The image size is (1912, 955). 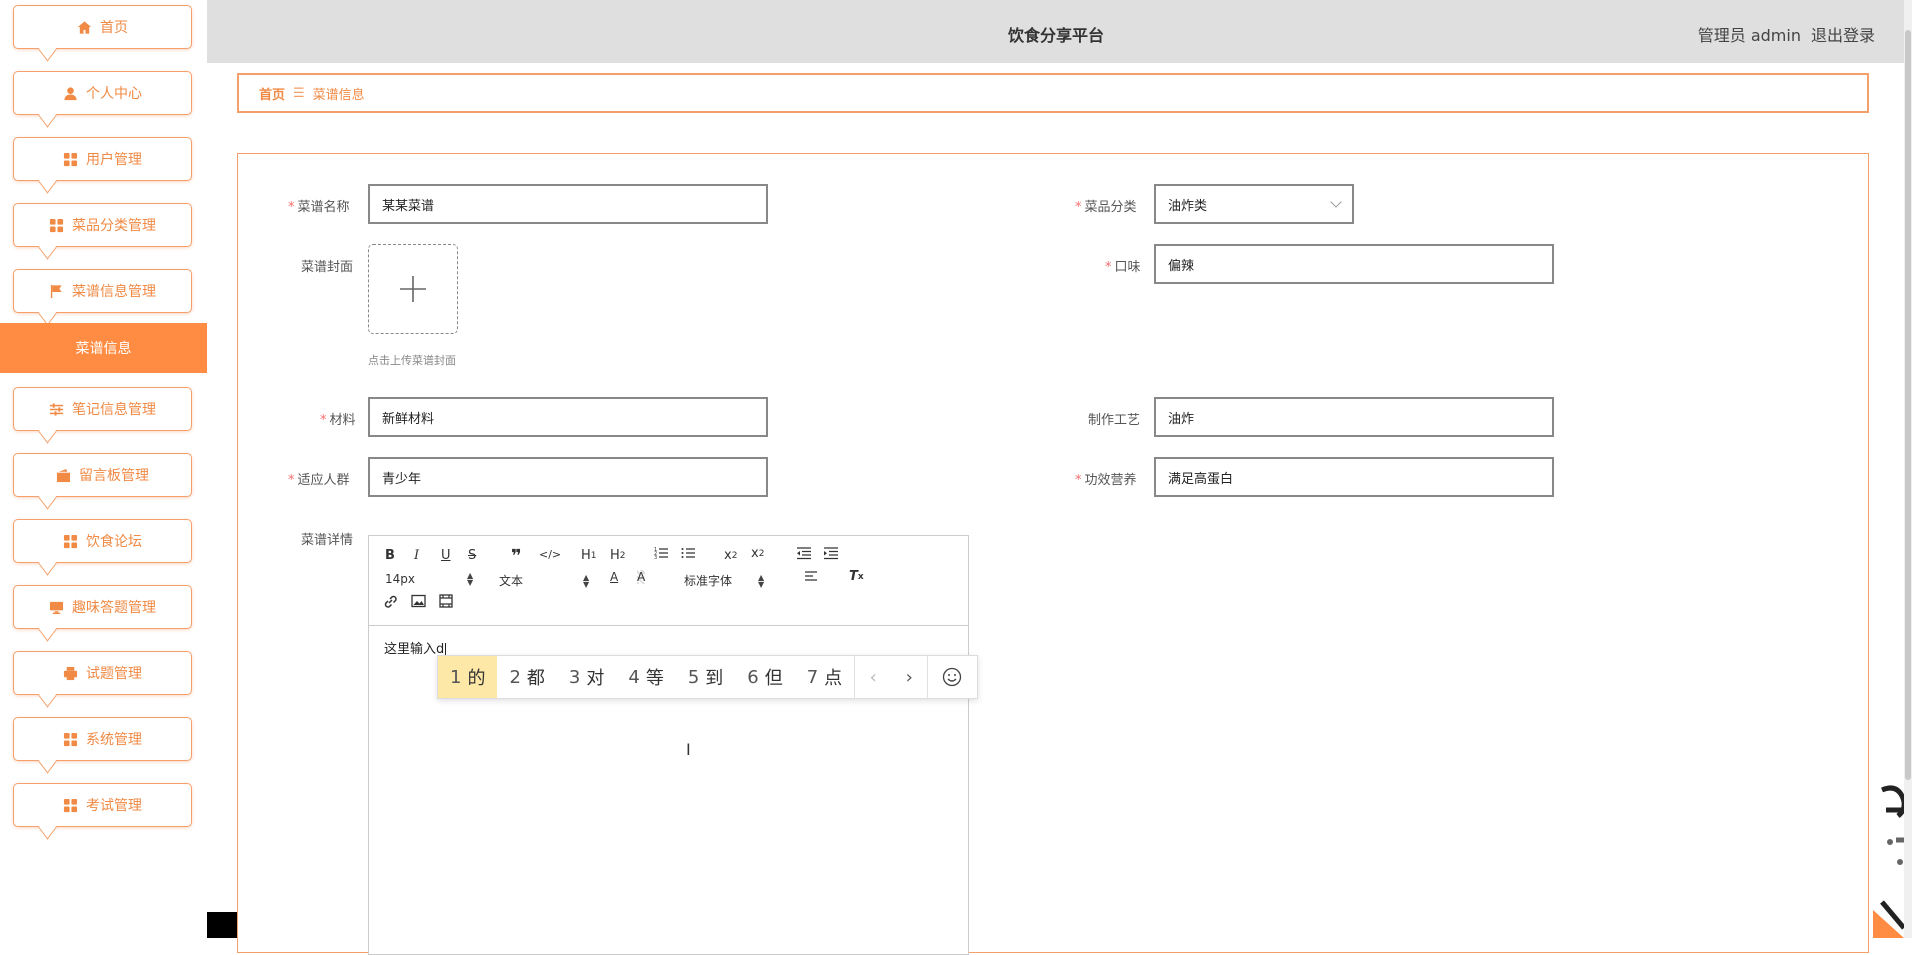 I want to click on sidebar-item-label: 系统管理, so click(x=114, y=740).